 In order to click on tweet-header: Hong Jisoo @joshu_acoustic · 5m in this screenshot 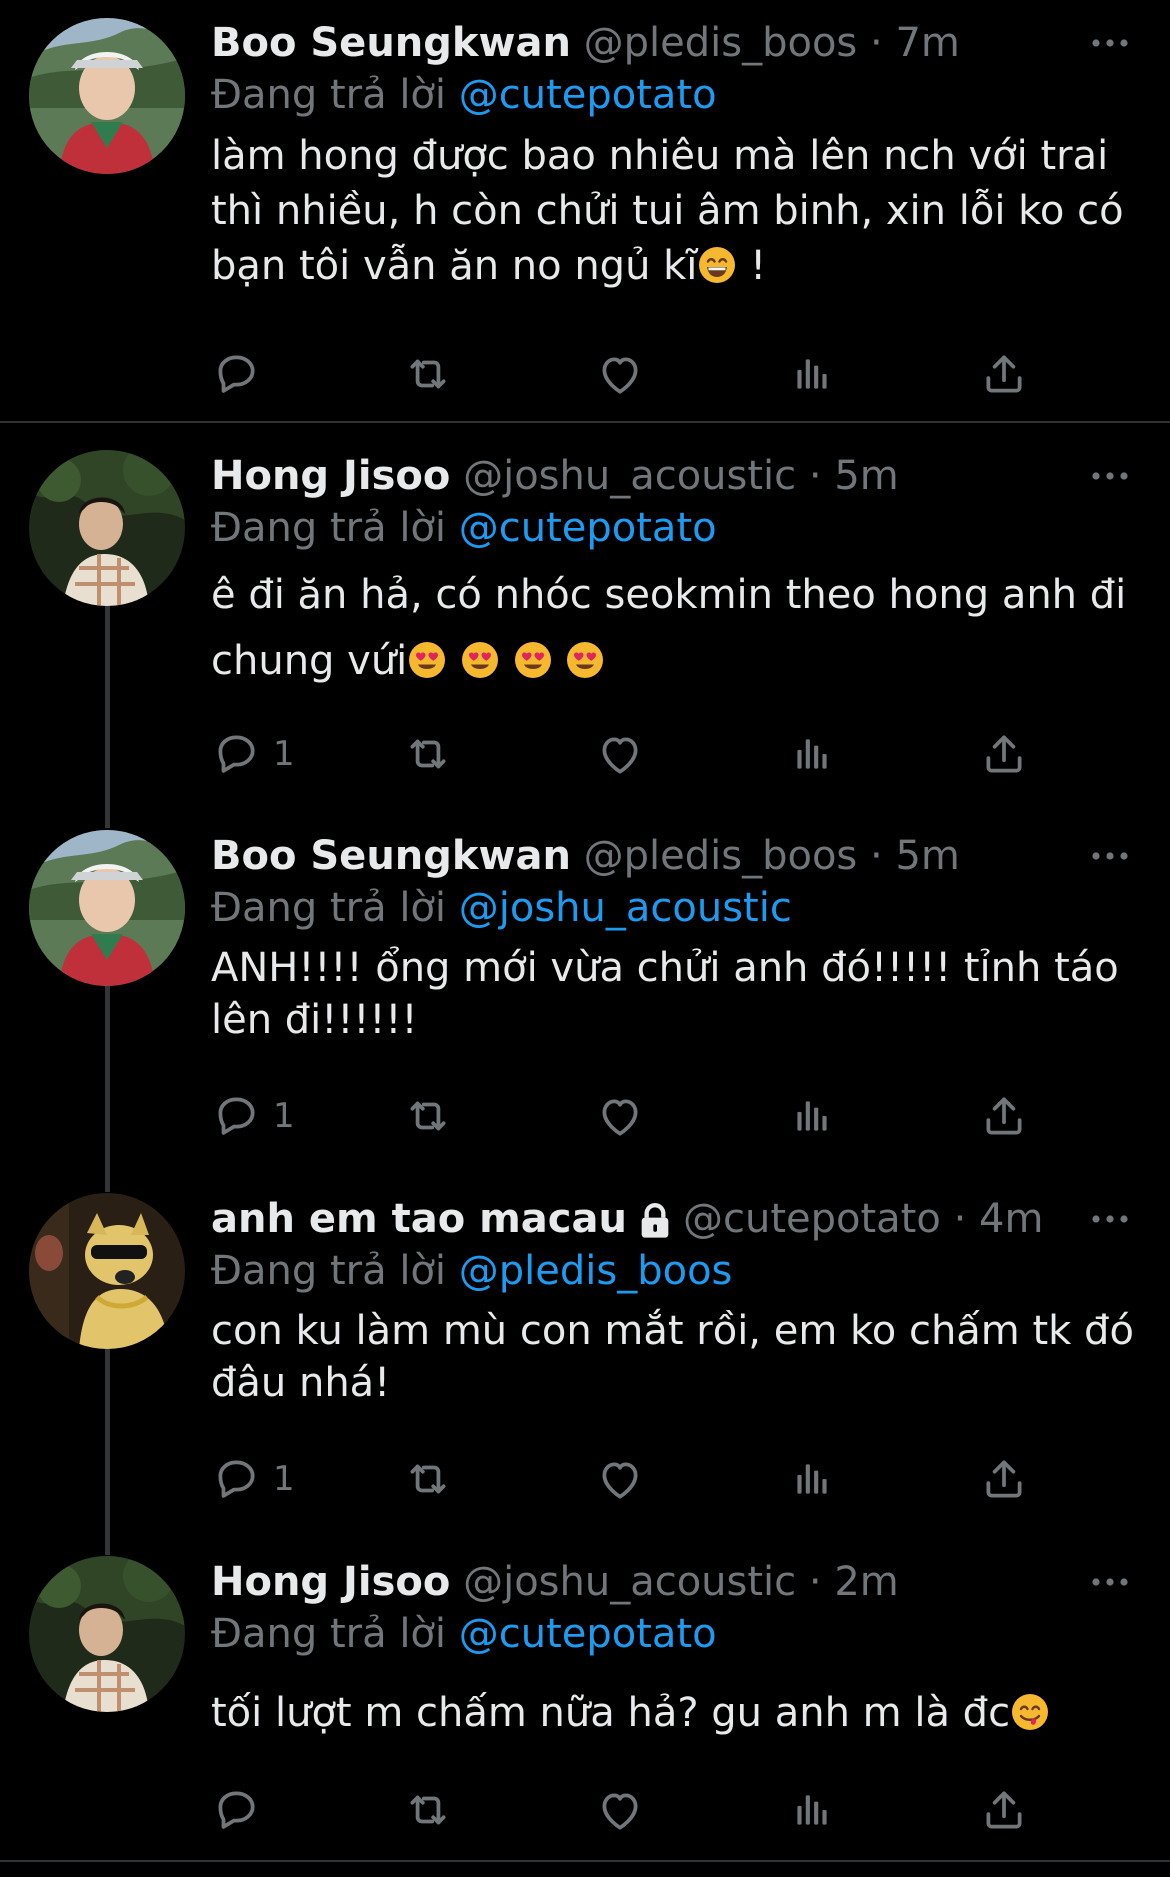, I will do `click(673, 476)`.